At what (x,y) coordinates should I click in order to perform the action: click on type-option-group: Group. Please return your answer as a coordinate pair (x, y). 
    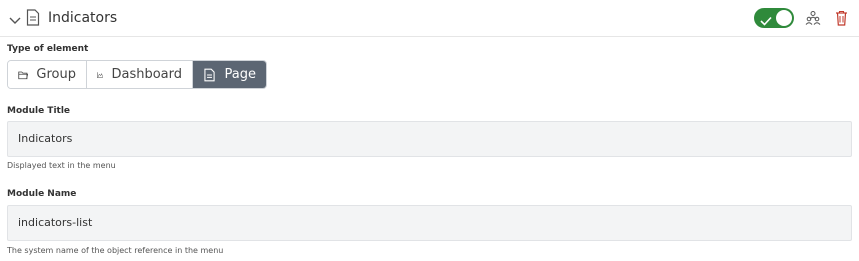
    Looking at the image, I should click on (47, 74).